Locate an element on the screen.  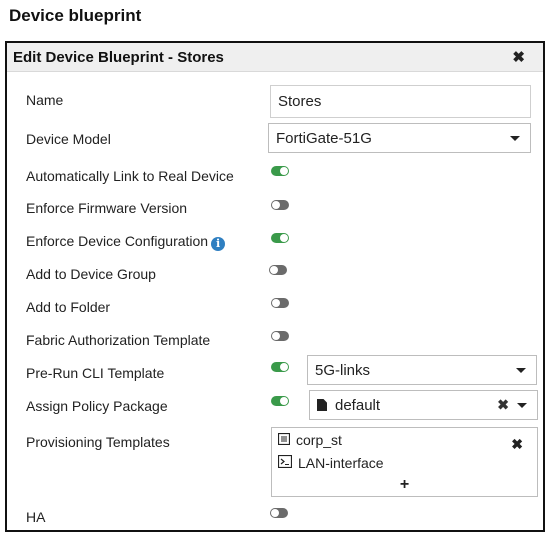
enforce-firmware-toggle is located at coordinates (280, 205).